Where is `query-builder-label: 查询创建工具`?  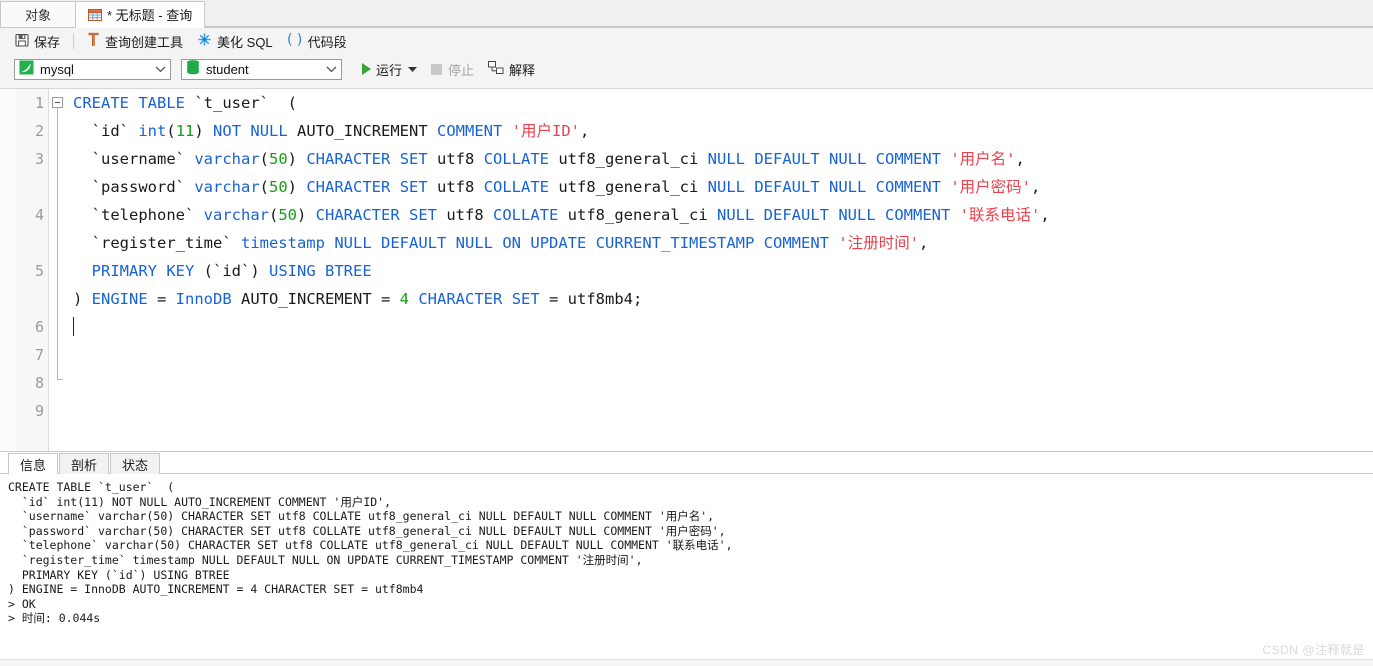 query-builder-label: 查询创建工具 is located at coordinates (144, 42).